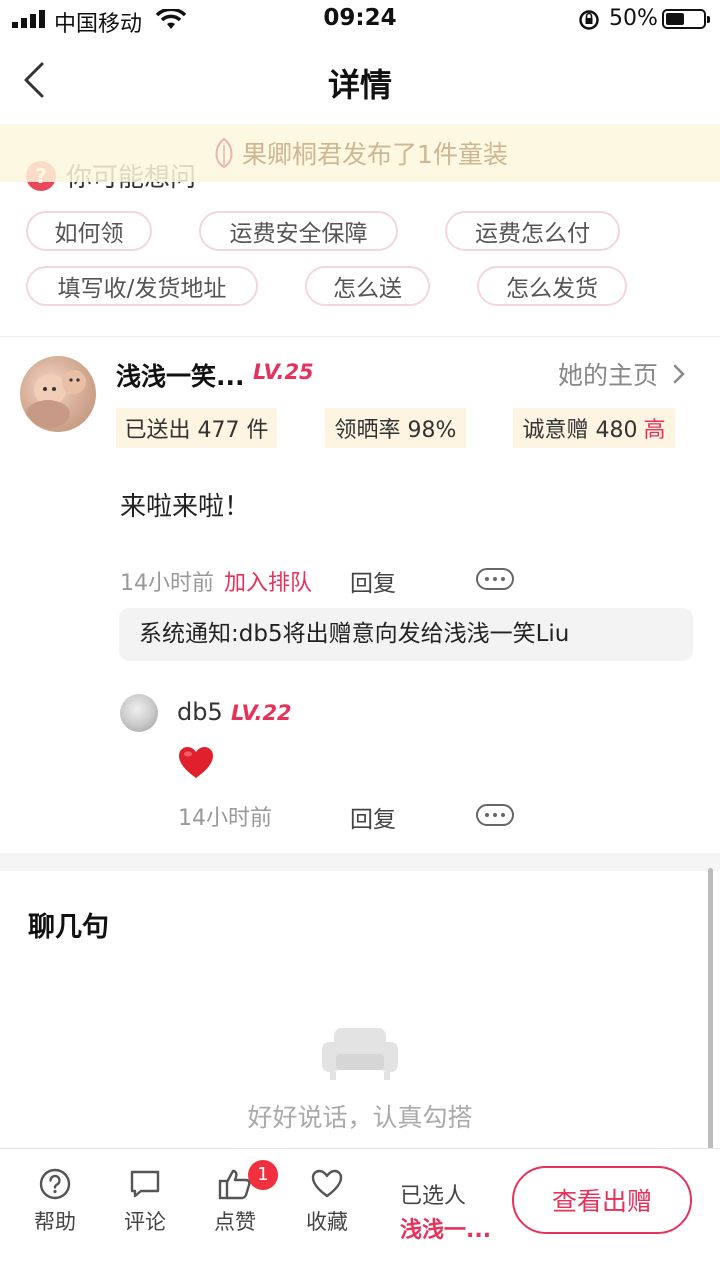 The height and width of the screenshot is (1280, 720). Describe the element at coordinates (495, 815) in the screenshot. I see `comment-more-icon` at that location.